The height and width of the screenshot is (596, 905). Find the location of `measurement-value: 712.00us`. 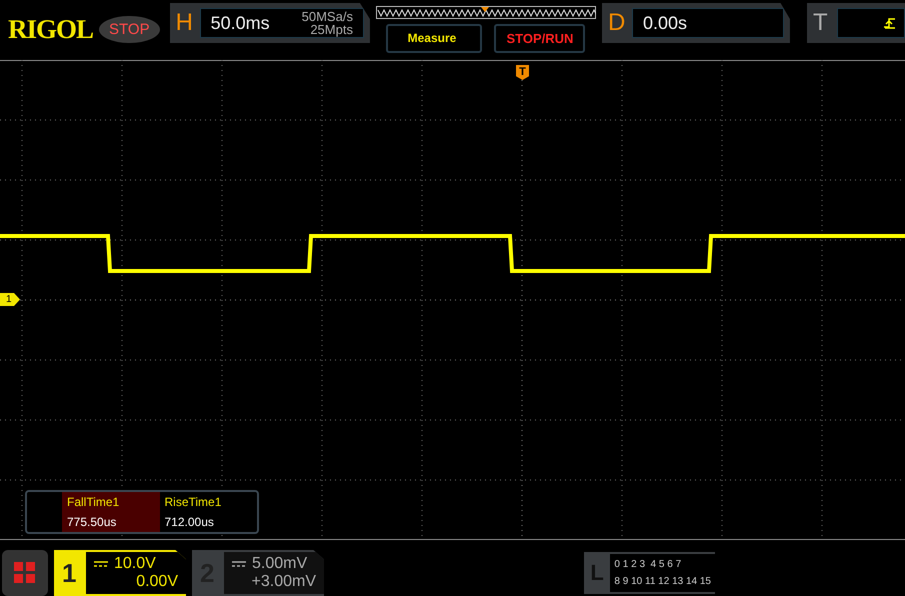

measurement-value: 712.00us is located at coordinates (189, 522).